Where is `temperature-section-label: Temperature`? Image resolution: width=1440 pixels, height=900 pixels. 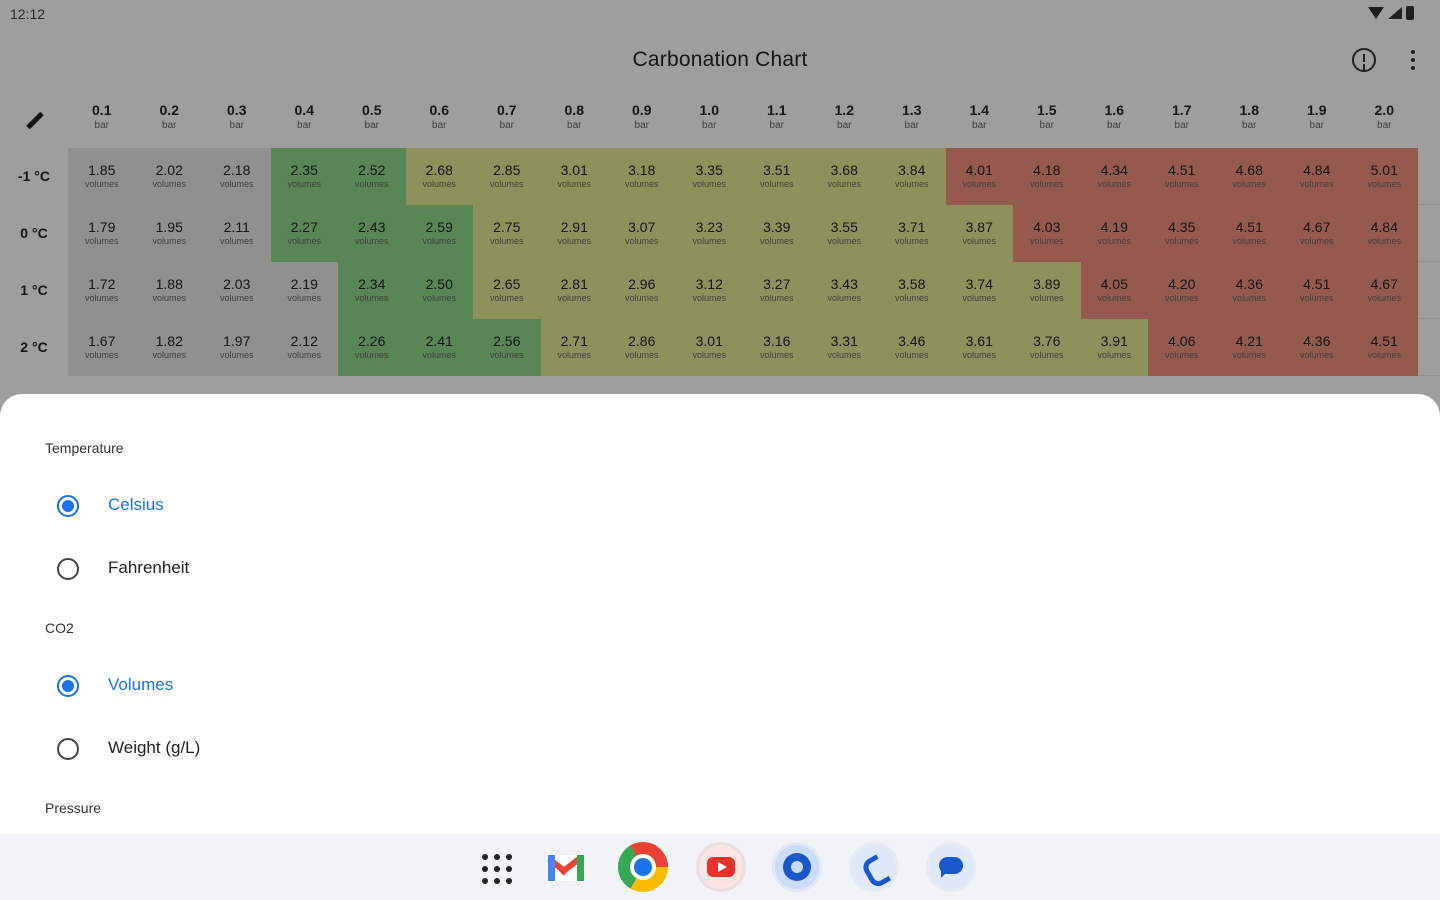 temperature-section-label: Temperature is located at coordinates (84, 448).